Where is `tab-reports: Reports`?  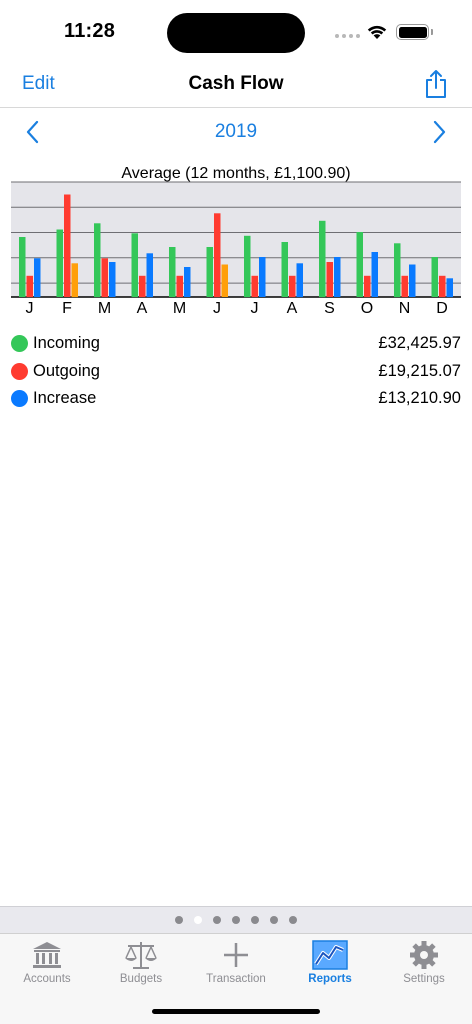
tab-reports: Reports is located at coordinates (330, 964).